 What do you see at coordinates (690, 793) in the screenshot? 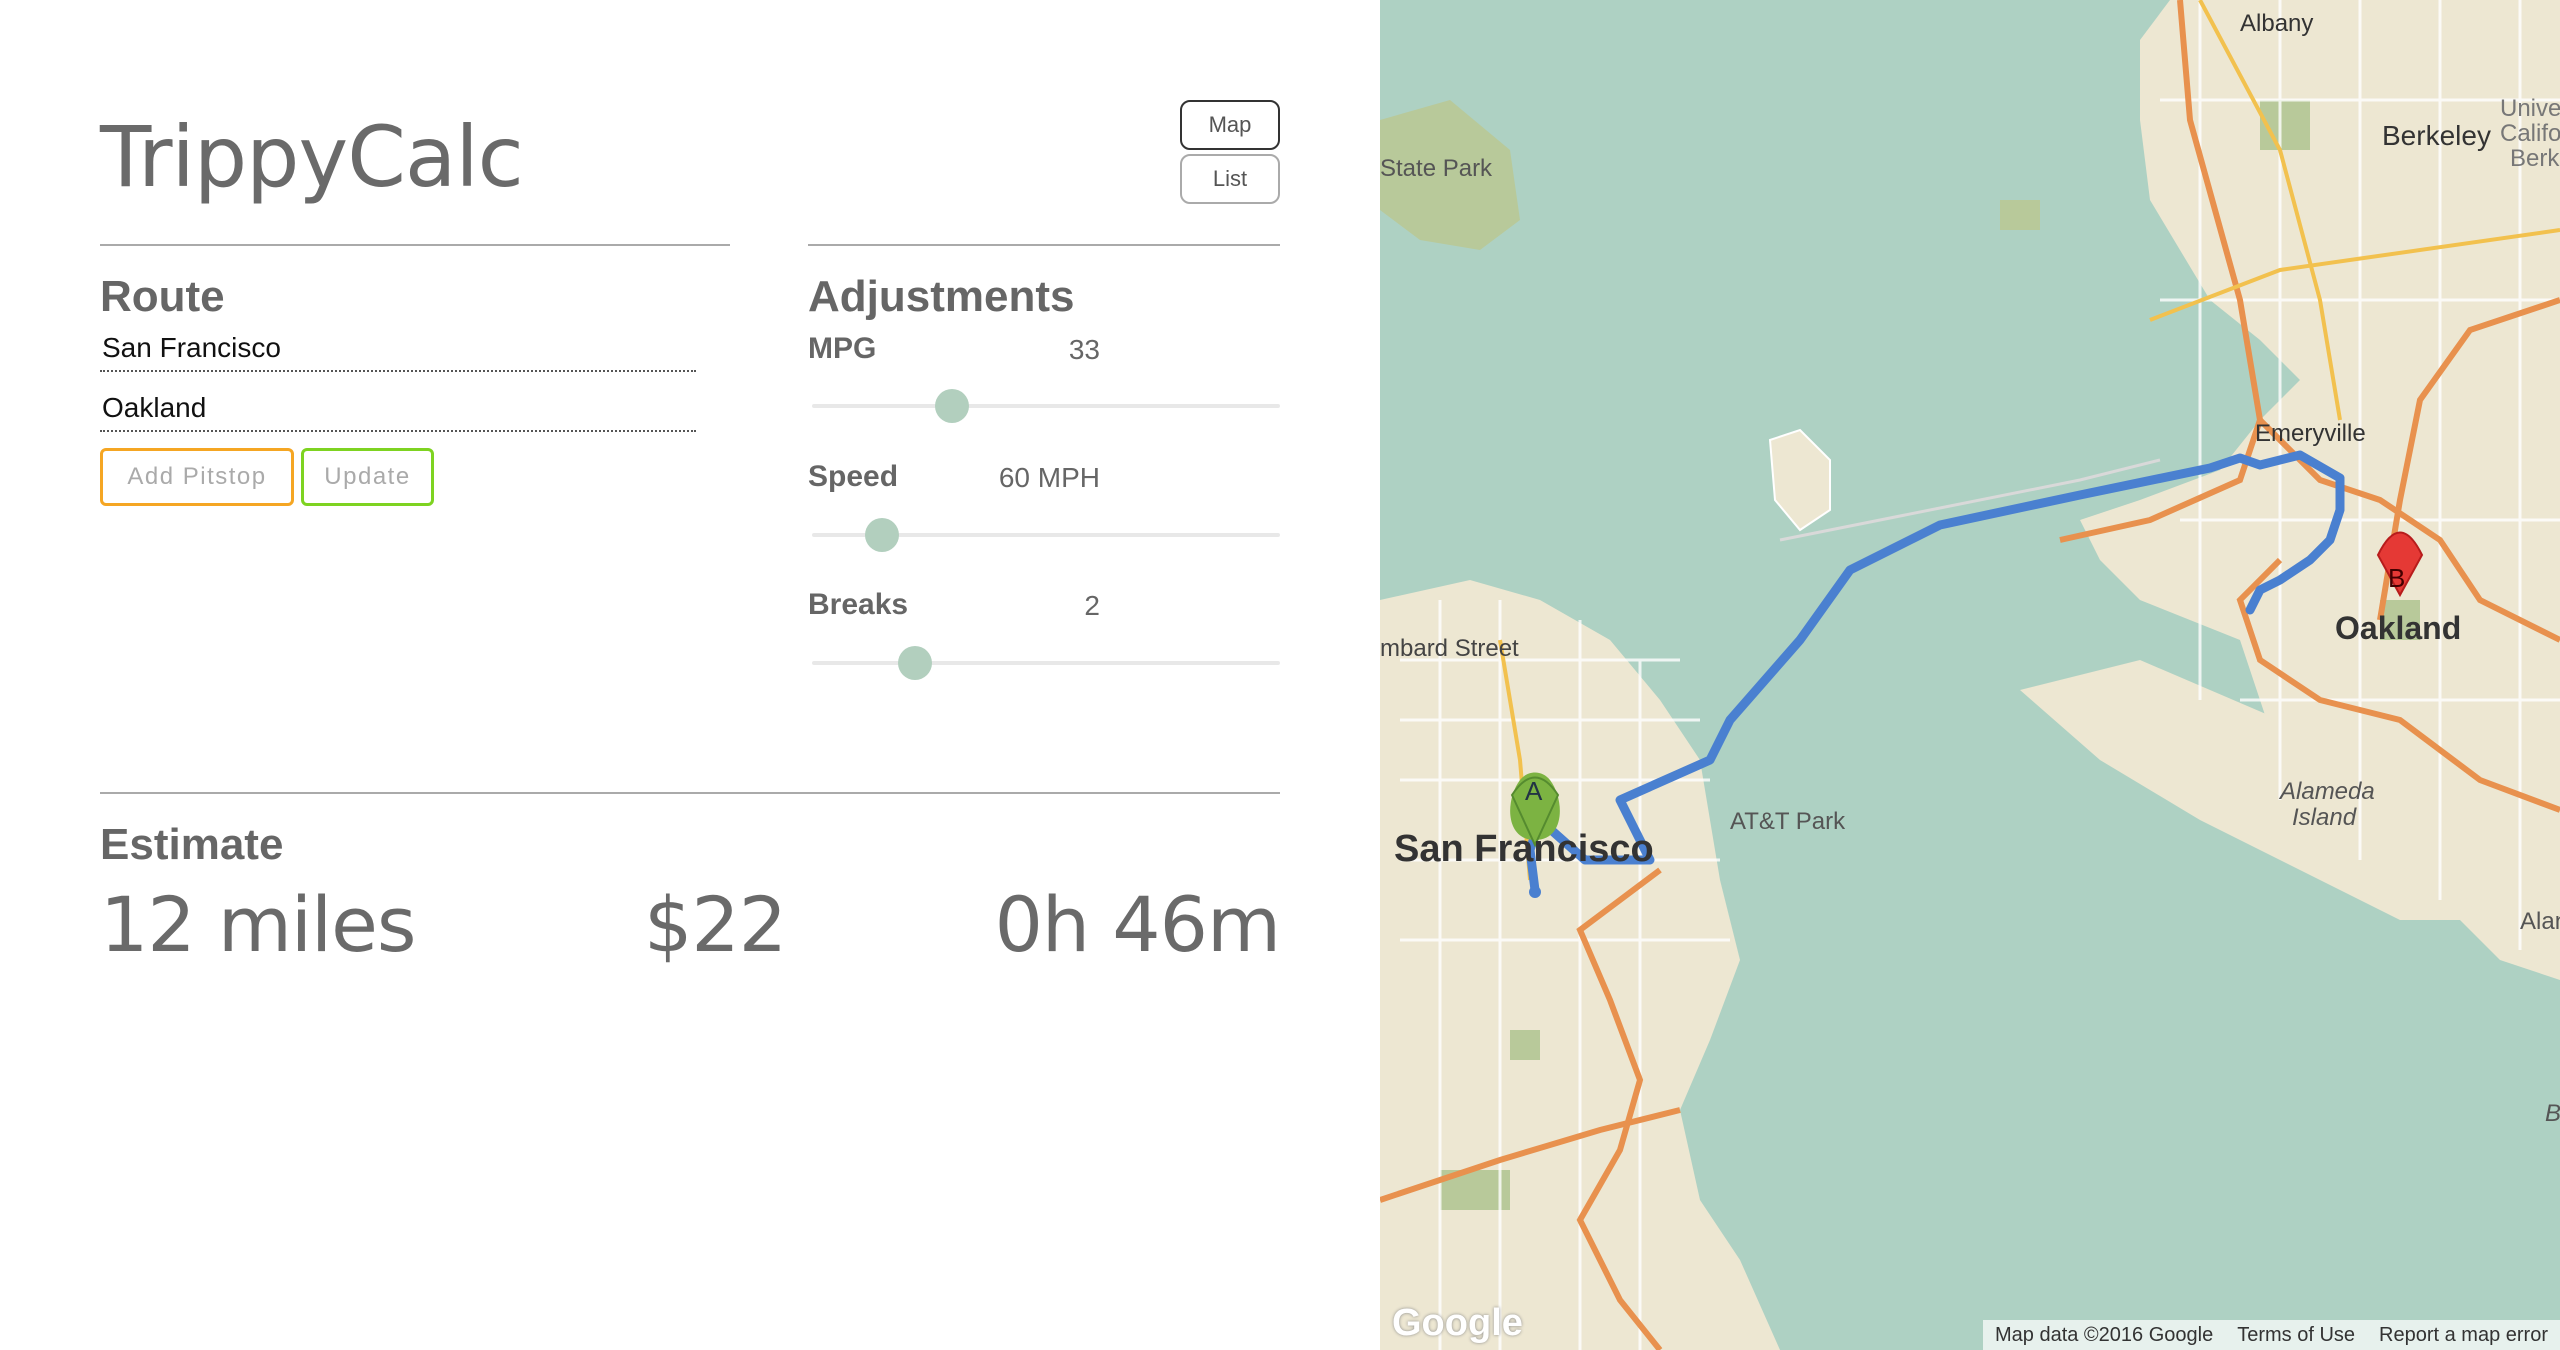
I see `estimate-divider` at bounding box center [690, 793].